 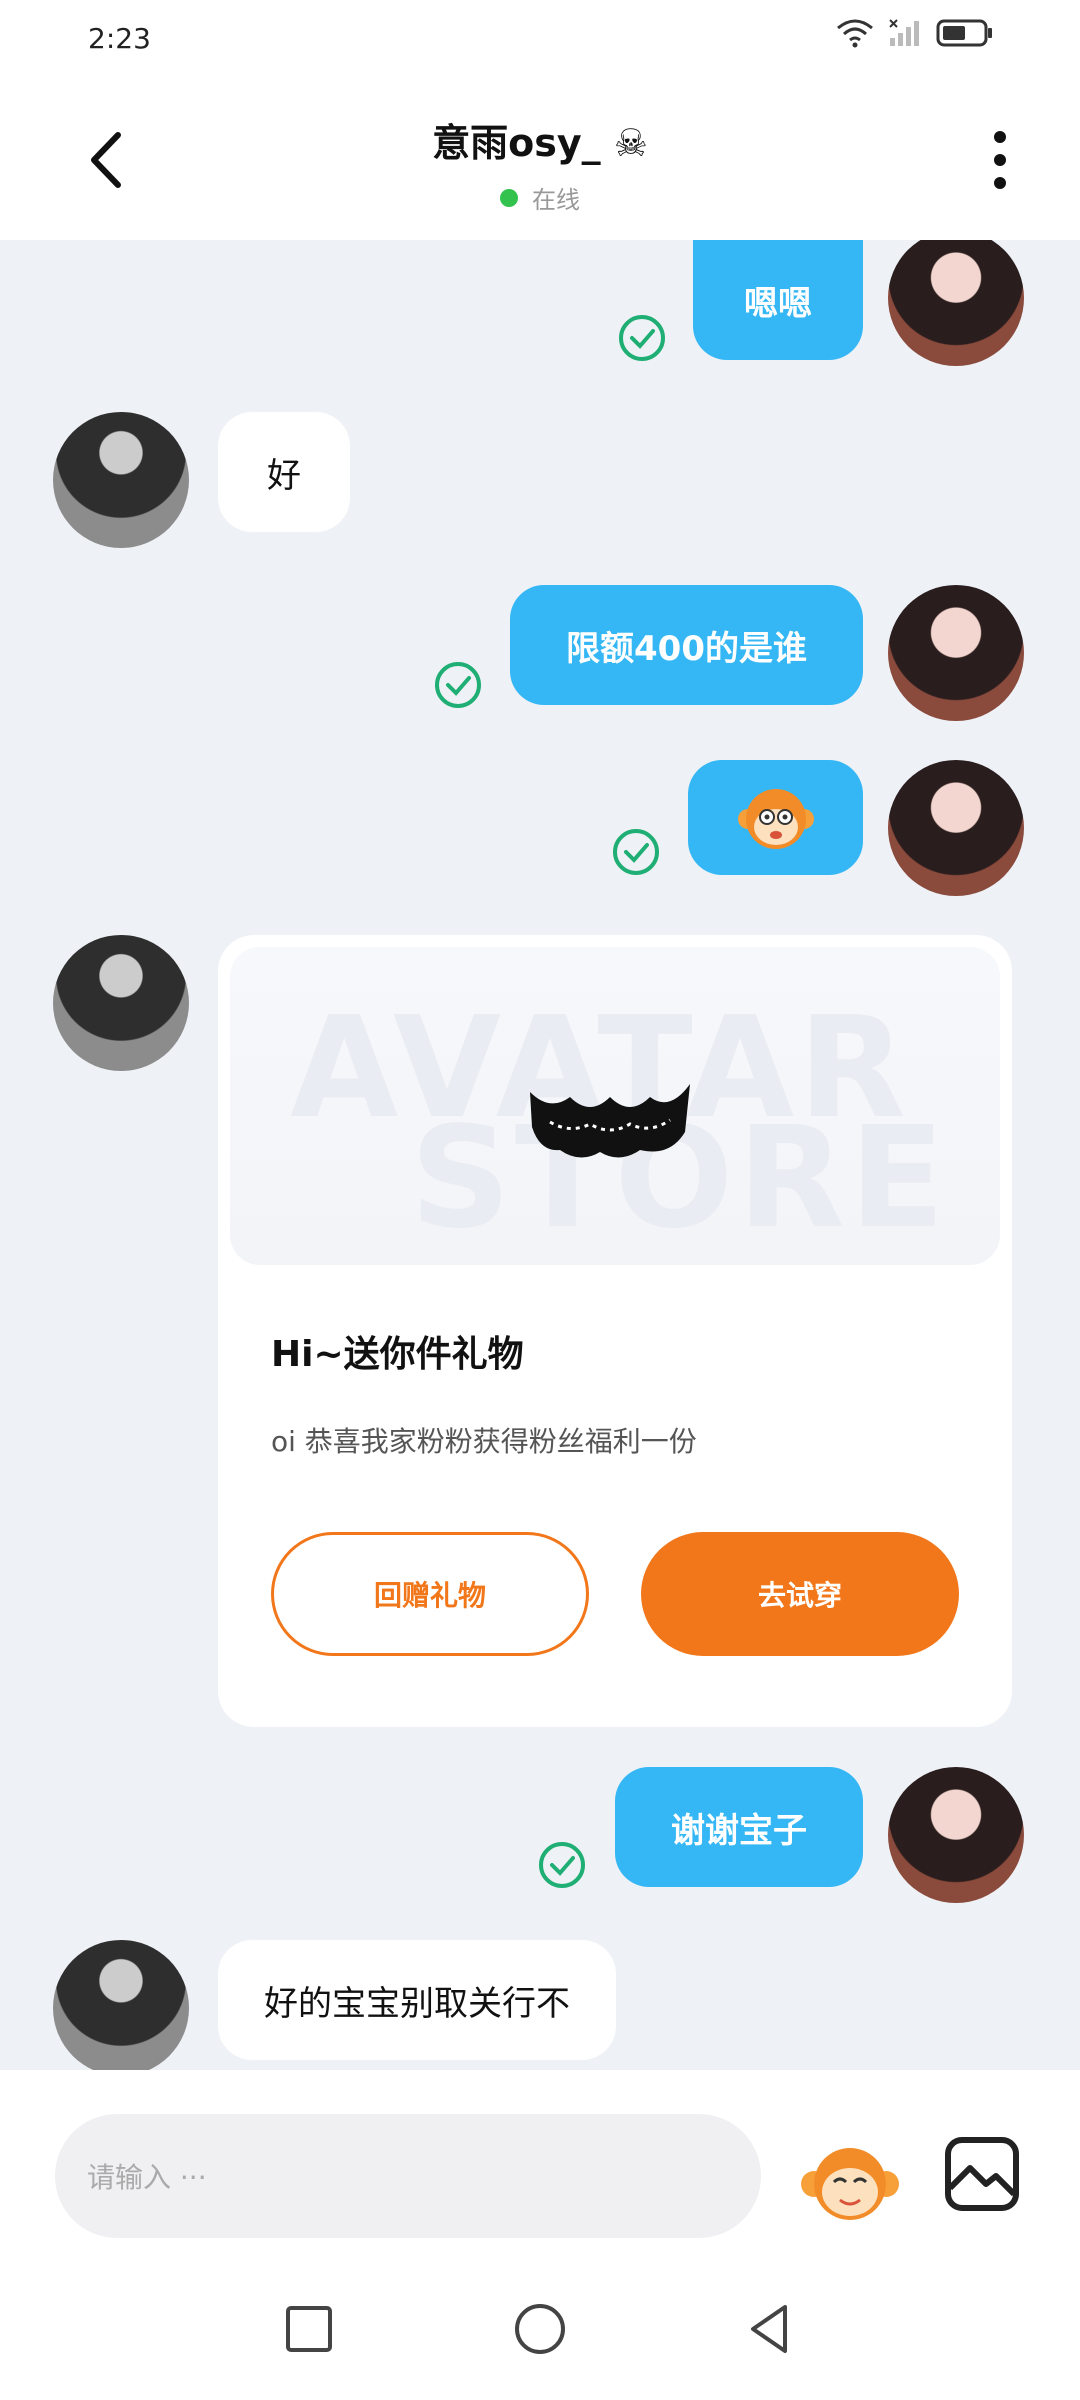 What do you see at coordinates (1000, 160) in the screenshot?
I see `more-options-icon` at bounding box center [1000, 160].